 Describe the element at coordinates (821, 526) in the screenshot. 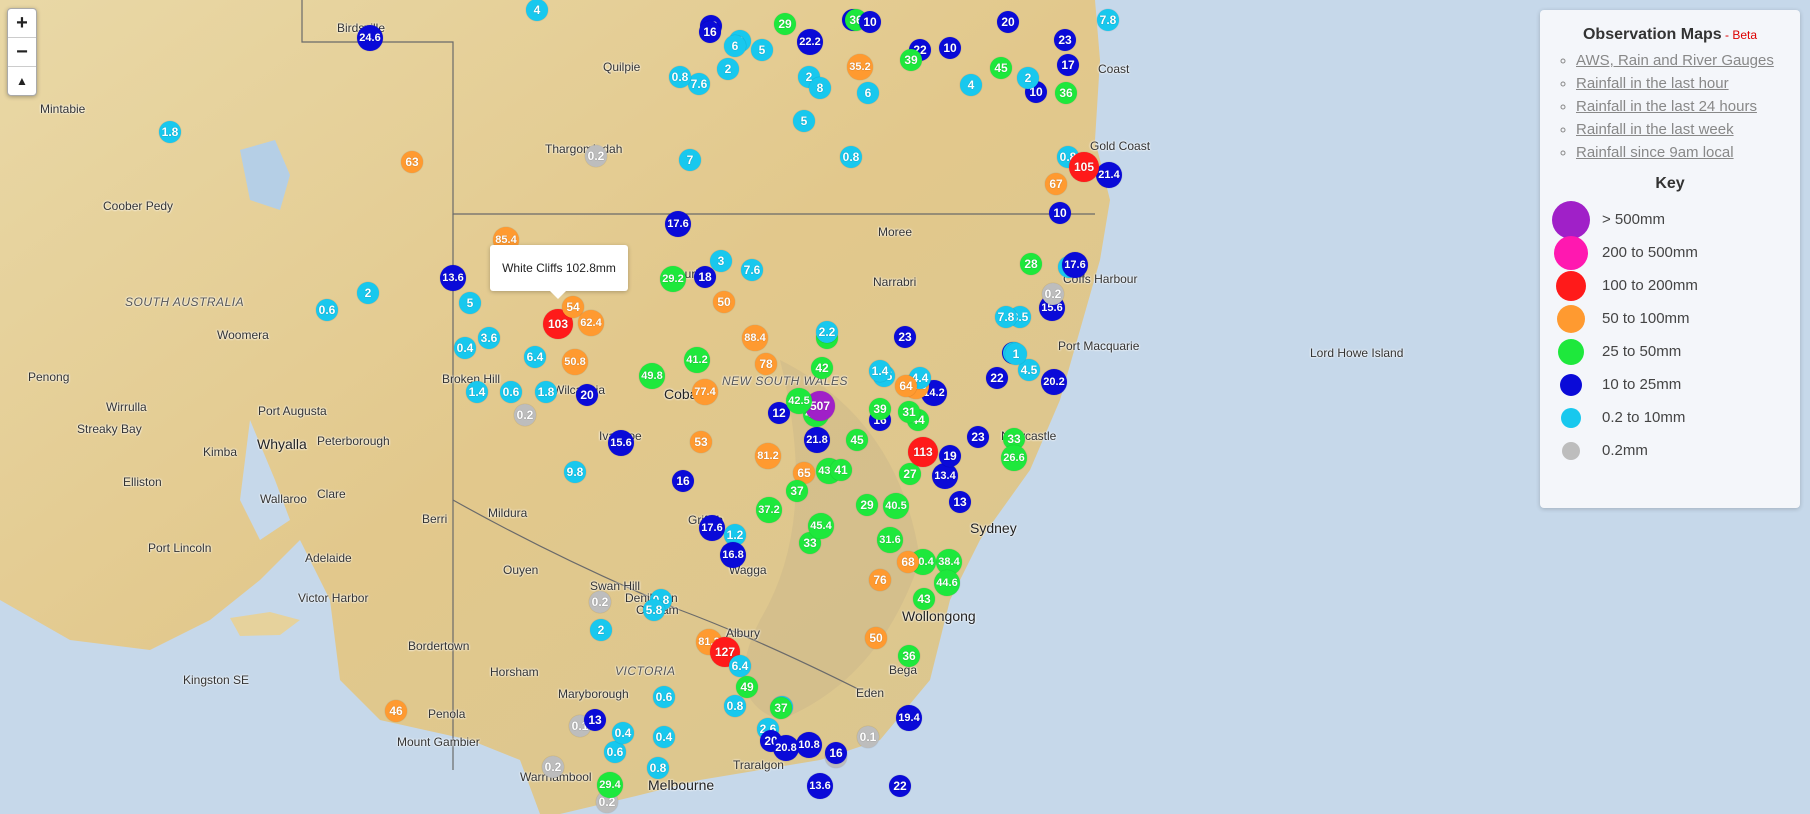

I see `rainfall-marker: 45.4` at that location.